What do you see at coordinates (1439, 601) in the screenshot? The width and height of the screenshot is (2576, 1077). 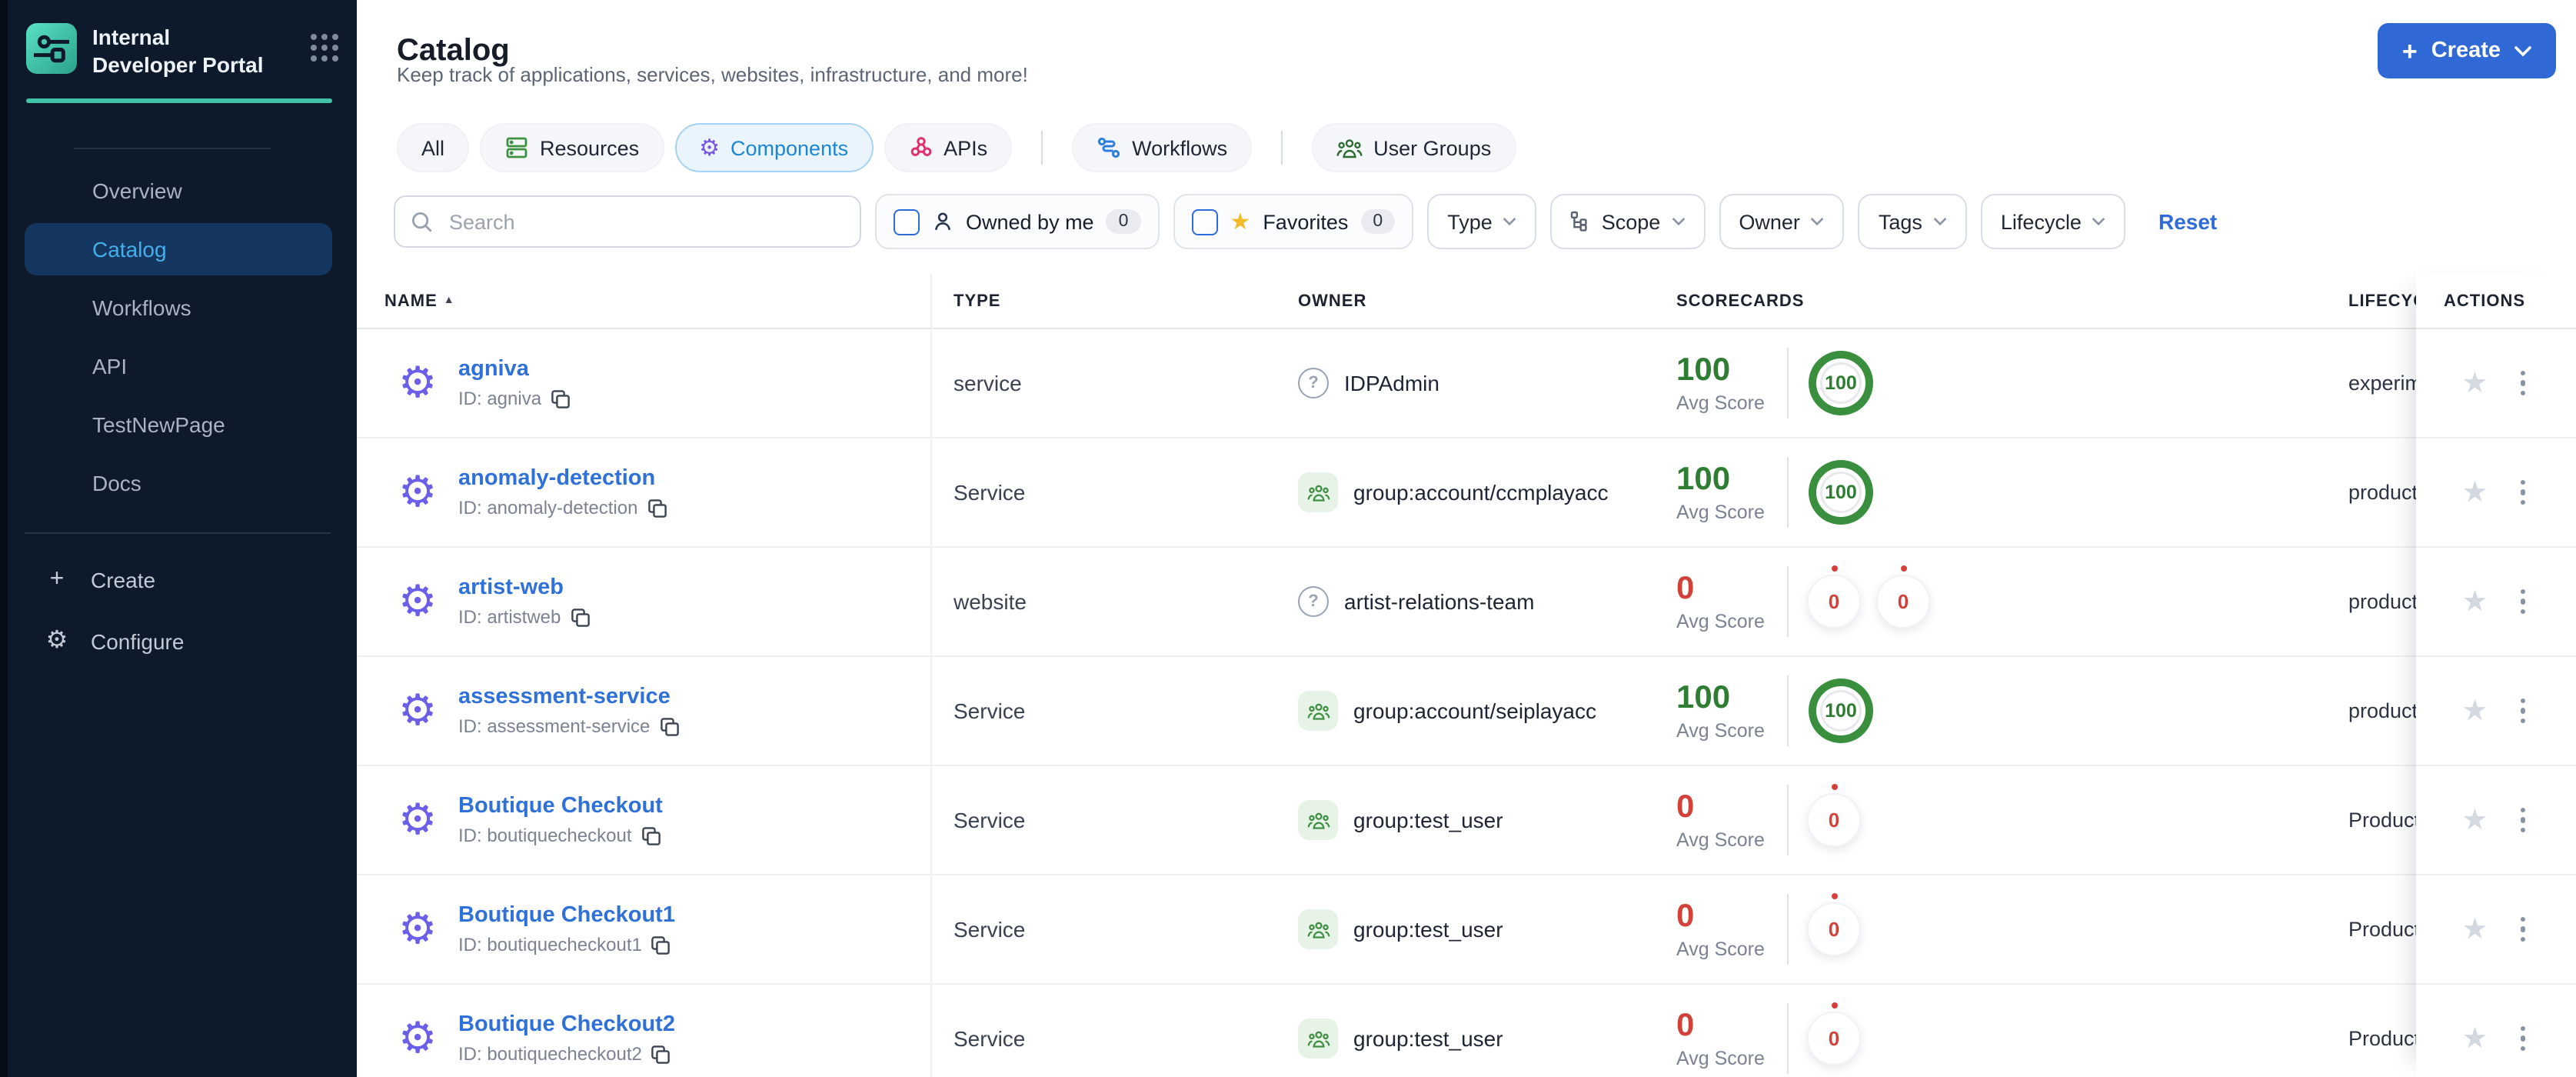 I see `owner-name: artist-relations-team` at bounding box center [1439, 601].